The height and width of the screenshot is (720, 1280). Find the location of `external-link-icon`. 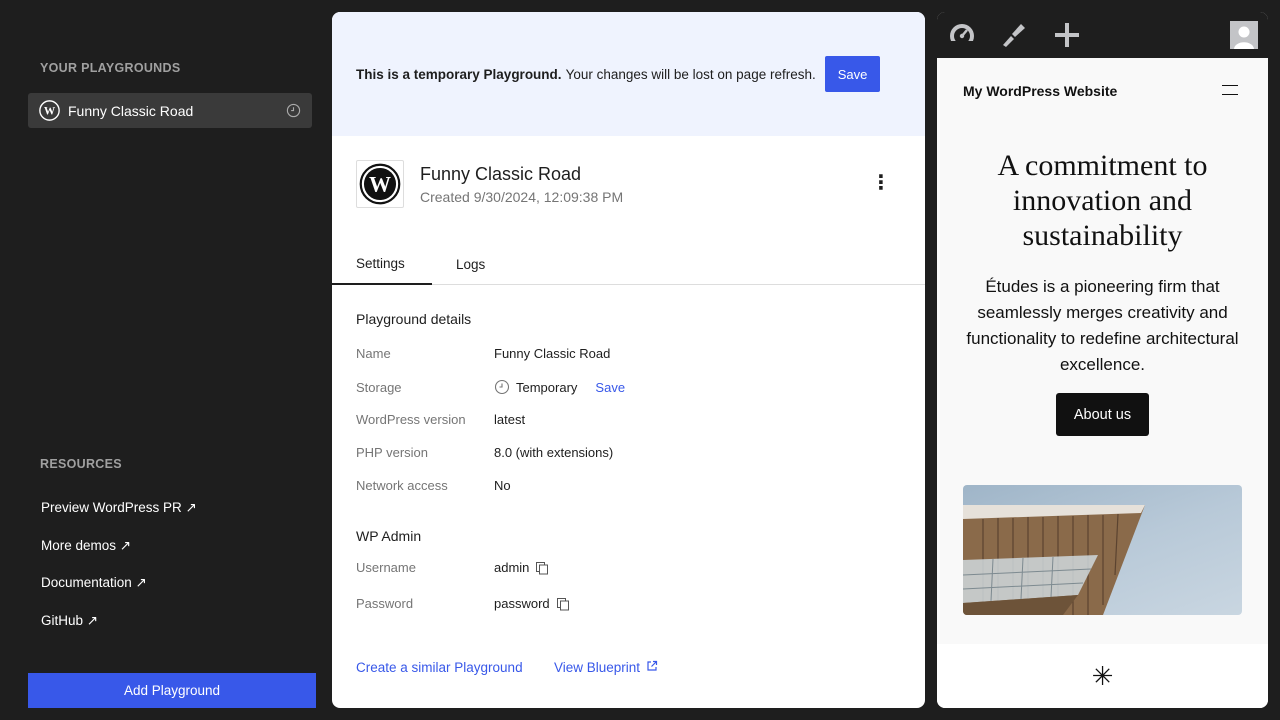

external-link-icon is located at coordinates (652, 667).